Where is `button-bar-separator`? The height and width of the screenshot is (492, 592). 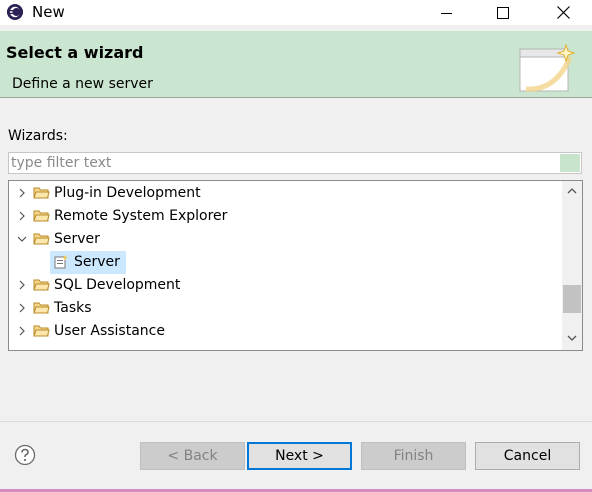
button-bar-separator is located at coordinates (296, 421).